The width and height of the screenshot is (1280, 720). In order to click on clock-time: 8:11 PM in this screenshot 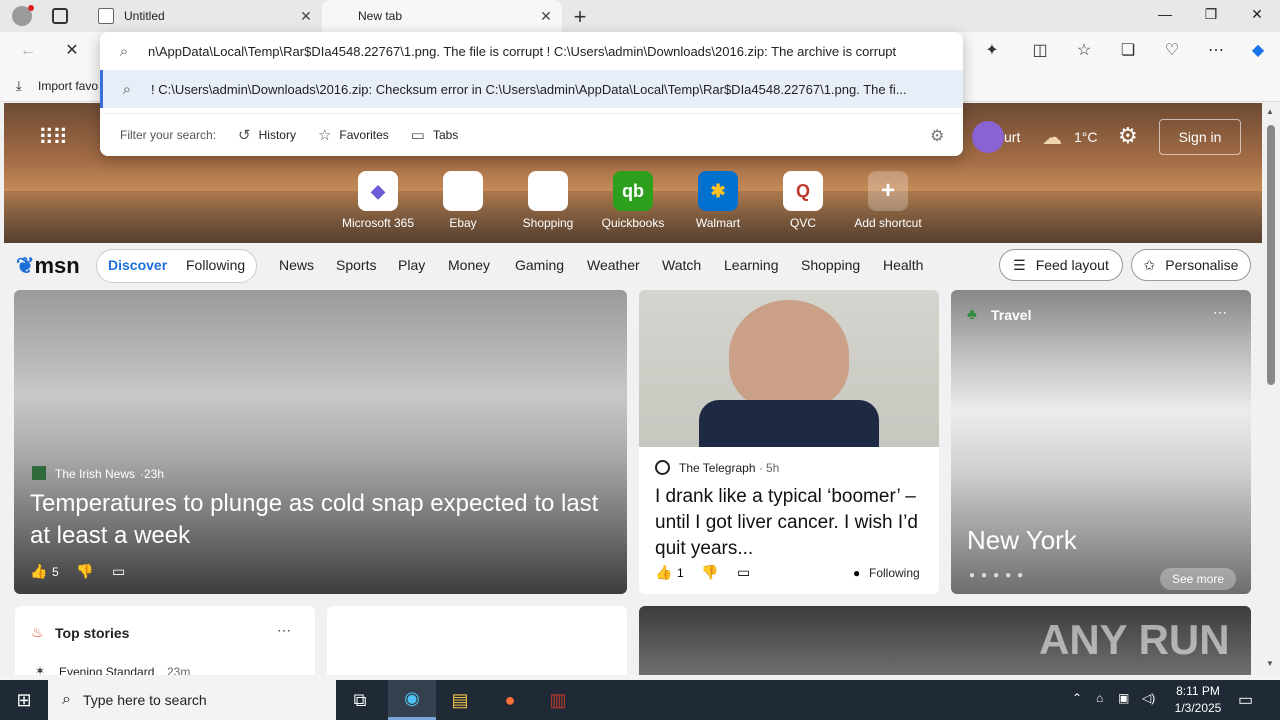, I will do `click(1198, 691)`.